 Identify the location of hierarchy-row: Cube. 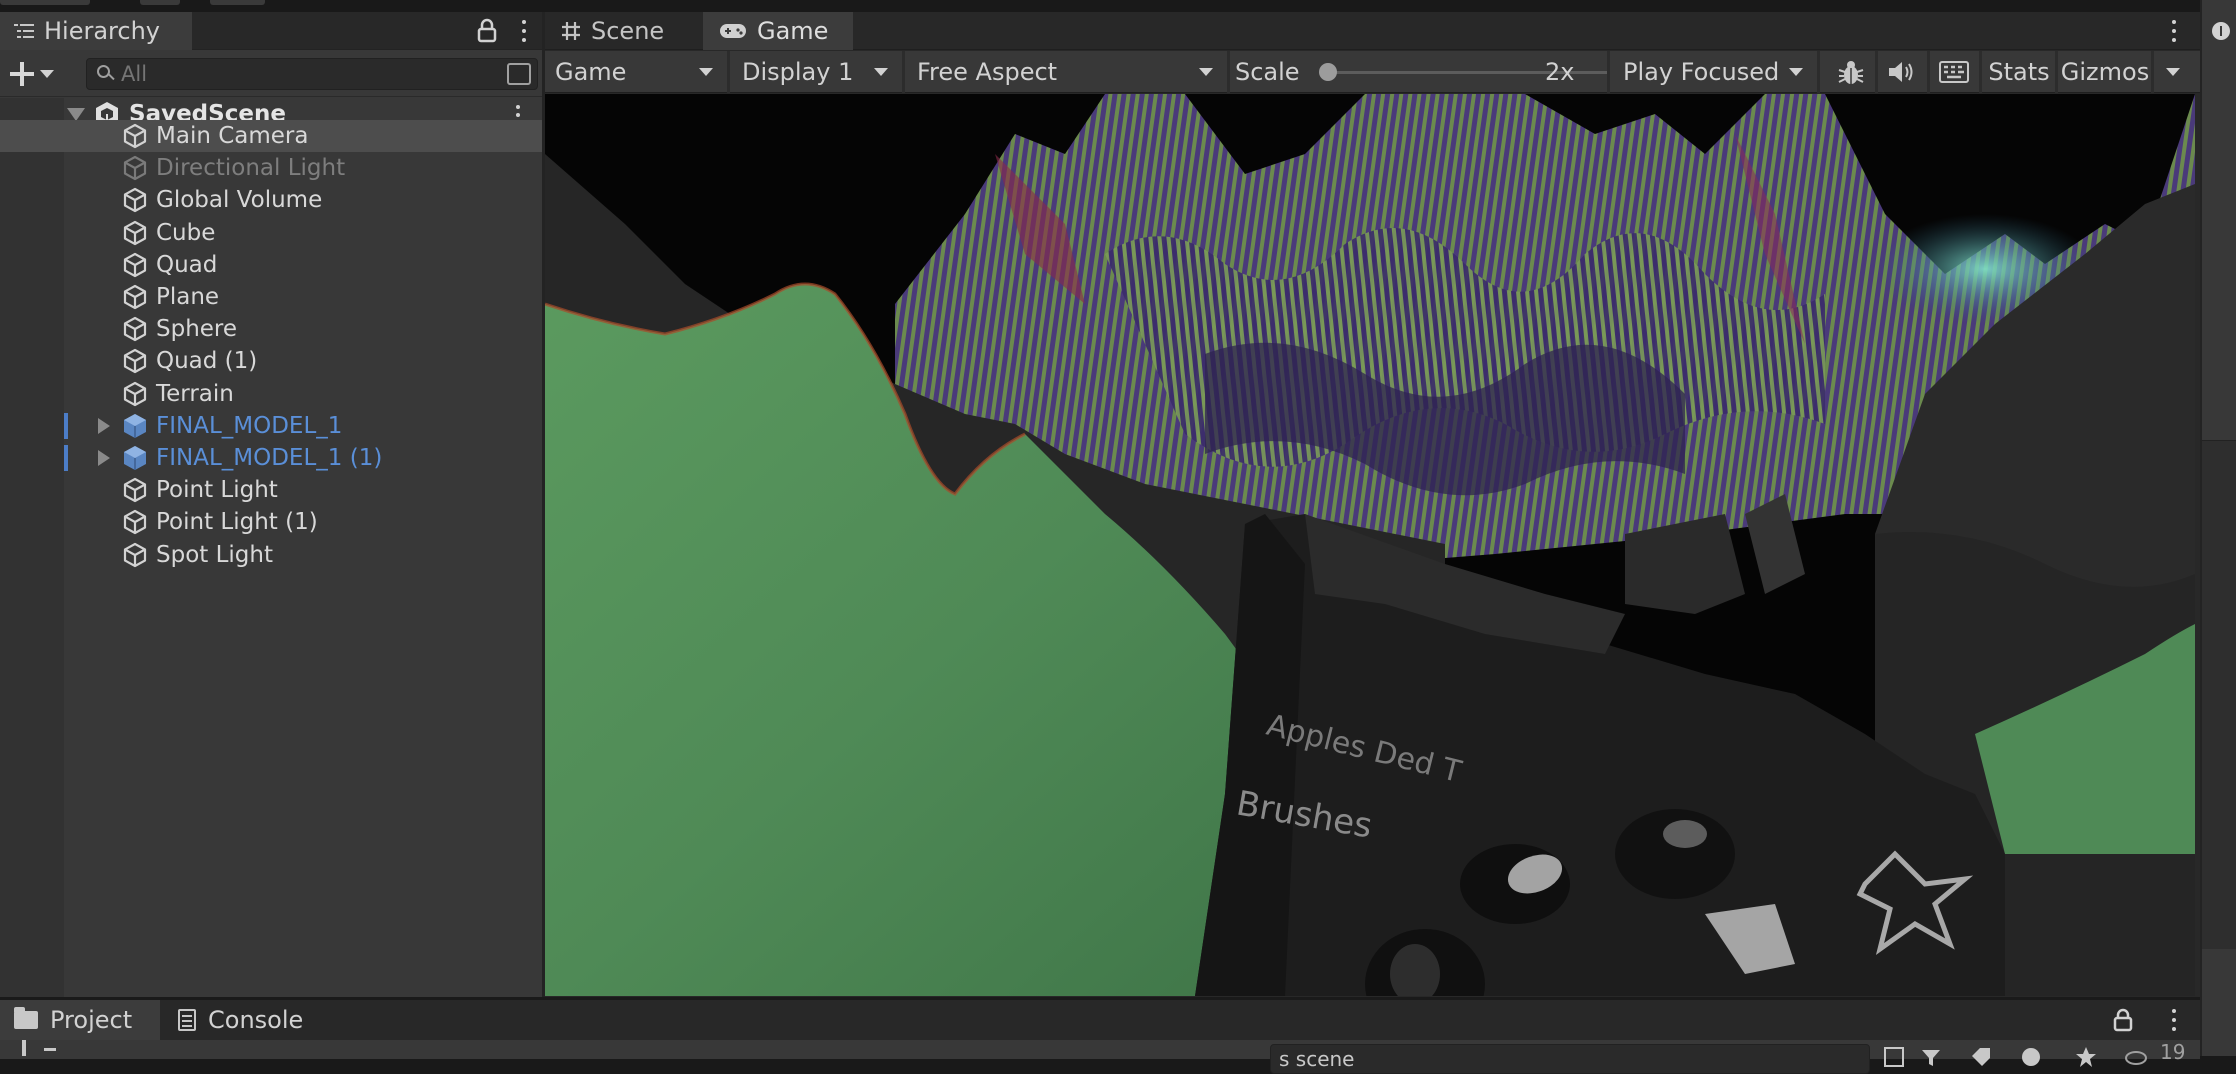
(271, 233).